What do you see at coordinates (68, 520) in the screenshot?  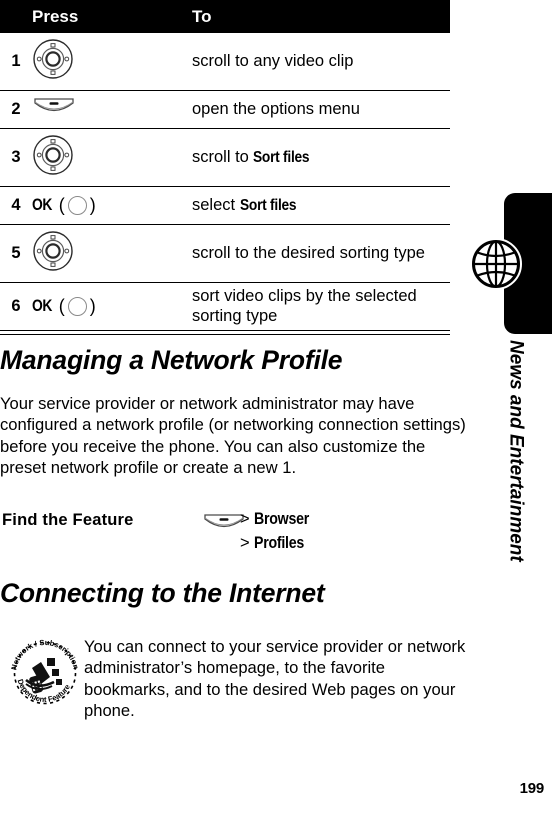 I see `find-the-feature-label: Find the Feature` at bounding box center [68, 520].